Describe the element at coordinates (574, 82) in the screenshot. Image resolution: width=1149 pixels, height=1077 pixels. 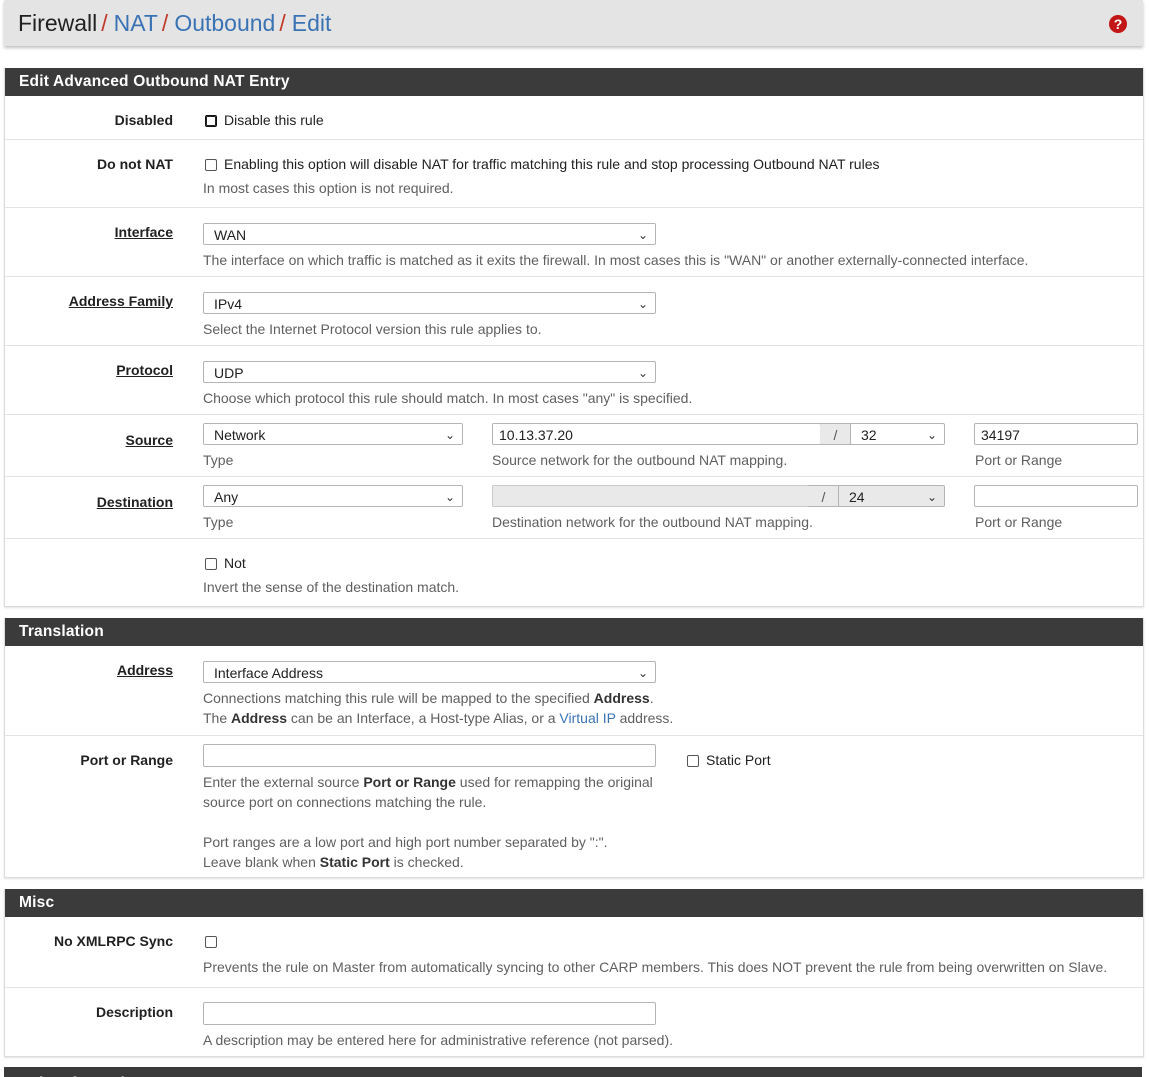
I see `panel-title: Edit Advanced Outbound NAT Entry` at that location.